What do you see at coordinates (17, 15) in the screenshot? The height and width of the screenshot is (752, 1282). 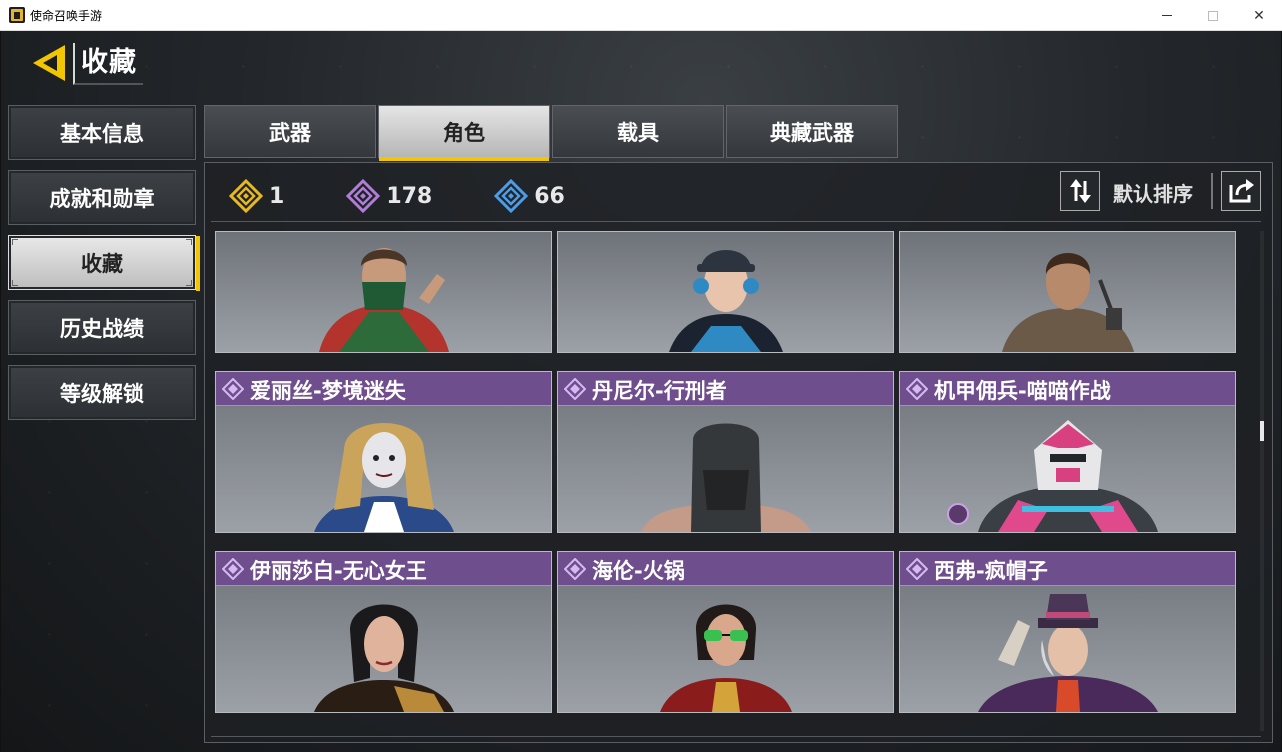 I see `app-icon` at bounding box center [17, 15].